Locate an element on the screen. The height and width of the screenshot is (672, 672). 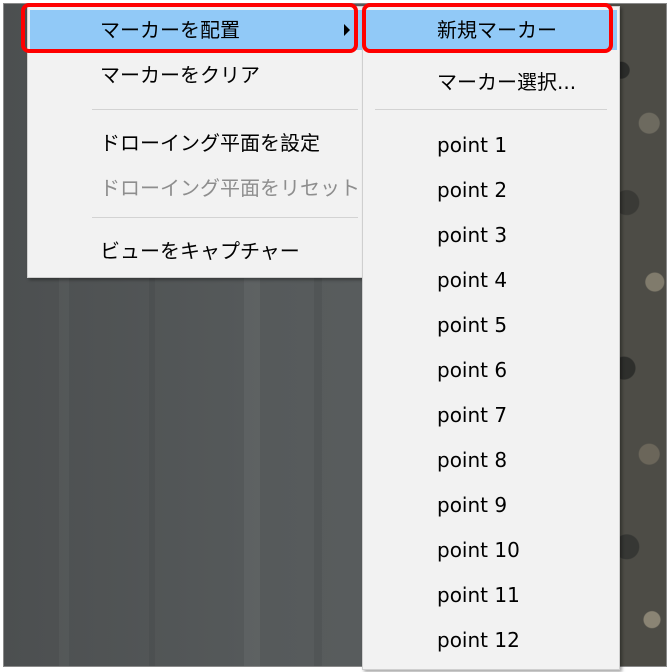
menu-item-label: point 5 is located at coordinates (472, 325).